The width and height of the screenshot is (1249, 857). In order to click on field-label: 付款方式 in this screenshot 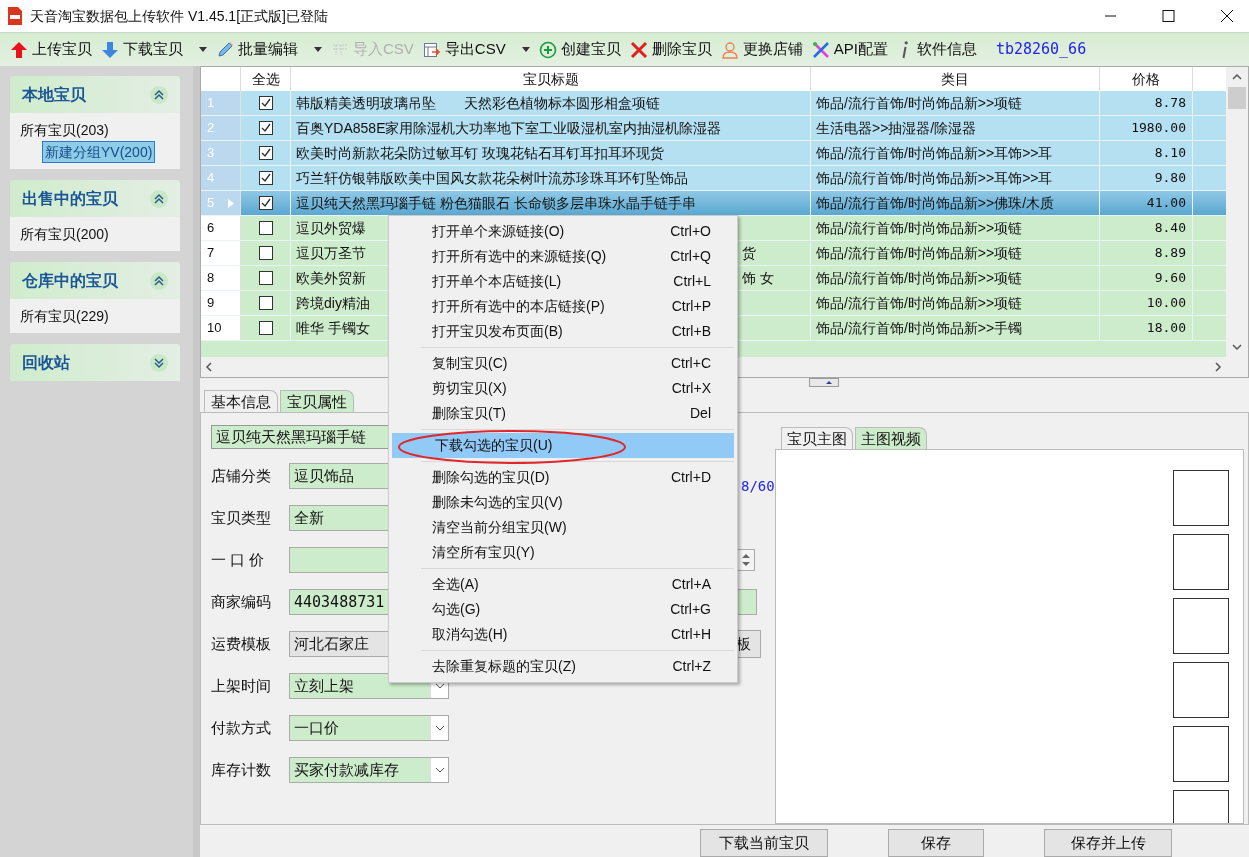, I will do `click(241, 727)`.